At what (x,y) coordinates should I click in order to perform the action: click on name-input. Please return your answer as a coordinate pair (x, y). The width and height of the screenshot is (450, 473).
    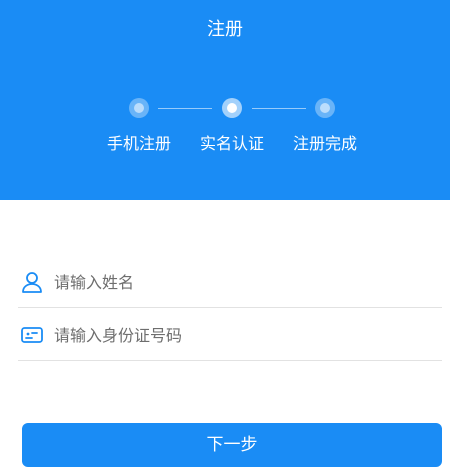
    Looking at the image, I should click on (244, 282).